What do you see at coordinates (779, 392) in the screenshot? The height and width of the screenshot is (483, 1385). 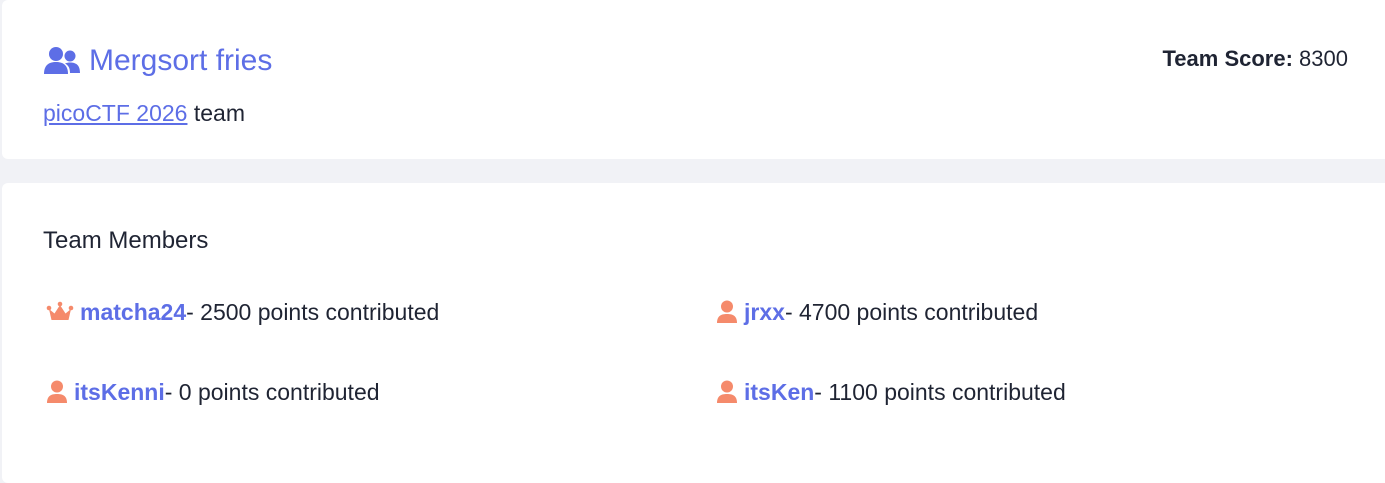 I see `member-name-link: itsKen` at bounding box center [779, 392].